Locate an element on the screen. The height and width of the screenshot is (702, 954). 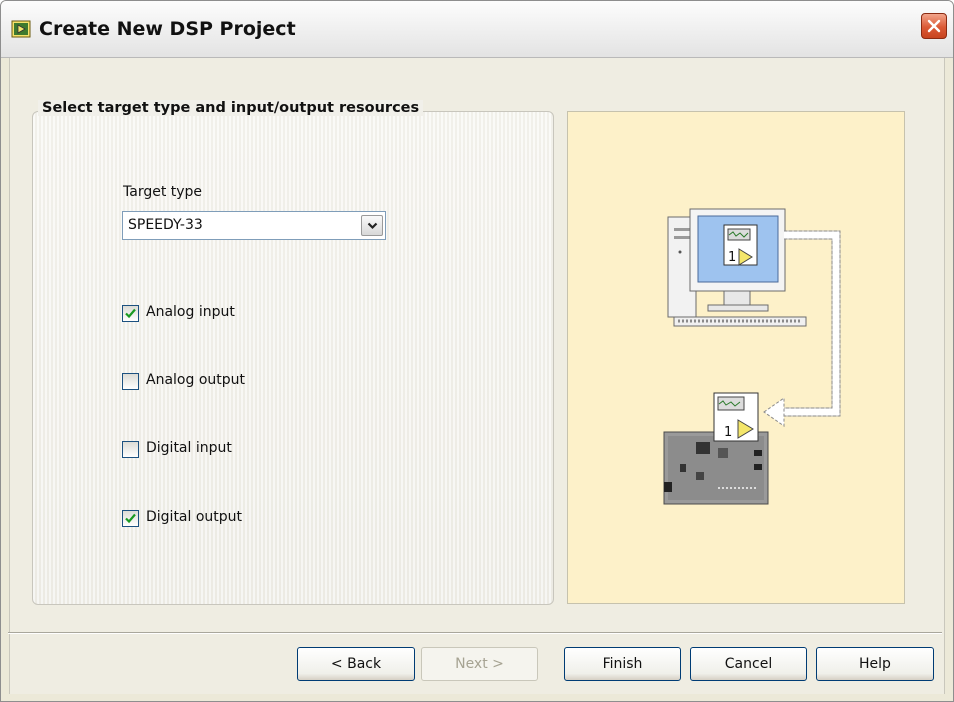
vi-icon-board: 1 is located at coordinates (736, 417).